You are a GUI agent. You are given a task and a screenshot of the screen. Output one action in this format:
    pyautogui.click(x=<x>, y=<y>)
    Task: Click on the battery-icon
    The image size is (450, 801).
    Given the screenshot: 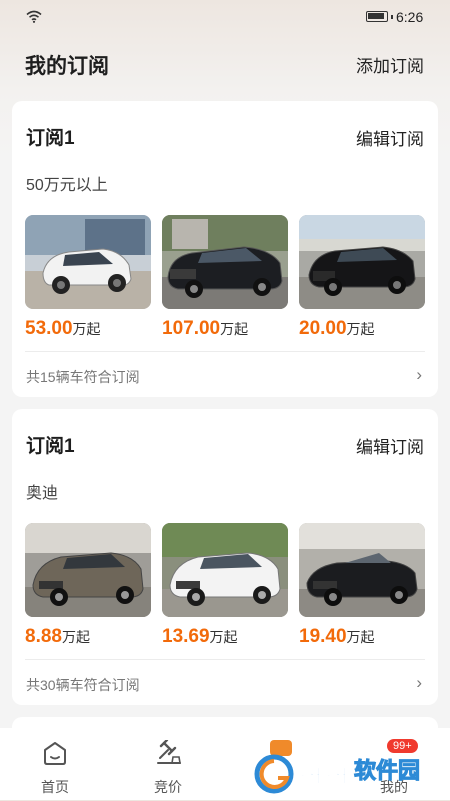 What is the action you would take?
    pyautogui.click(x=379, y=16)
    